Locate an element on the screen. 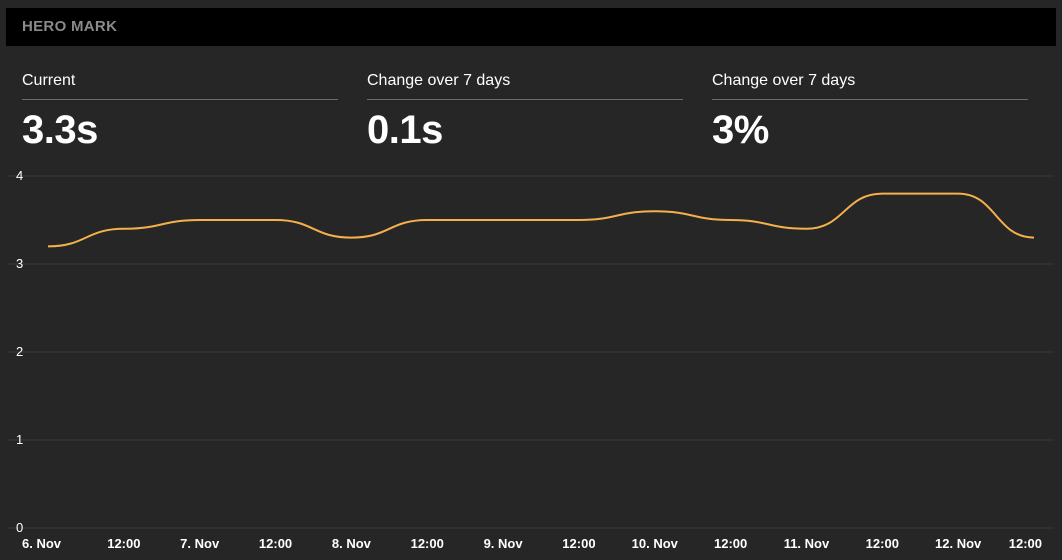 Image resolution: width=1062 pixels, height=560 pixels. x-tick-label: 10. Nov is located at coordinates (655, 543).